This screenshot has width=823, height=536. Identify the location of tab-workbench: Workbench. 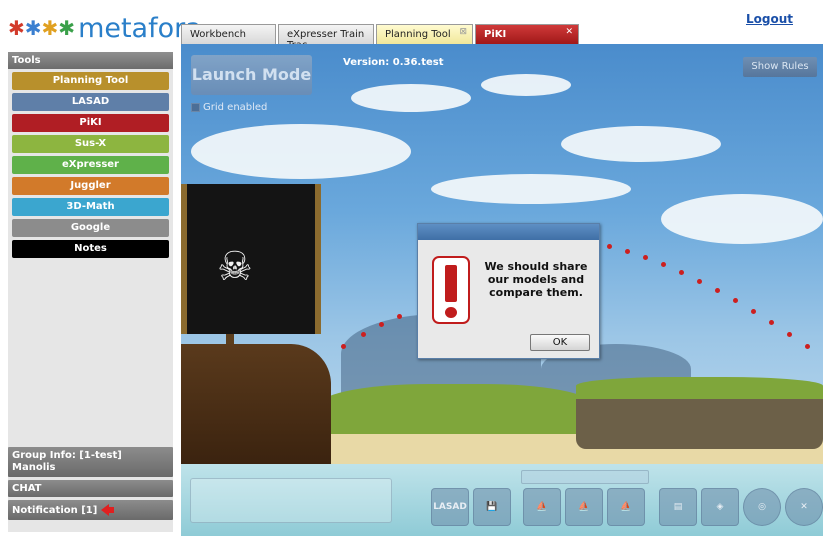
(228, 34).